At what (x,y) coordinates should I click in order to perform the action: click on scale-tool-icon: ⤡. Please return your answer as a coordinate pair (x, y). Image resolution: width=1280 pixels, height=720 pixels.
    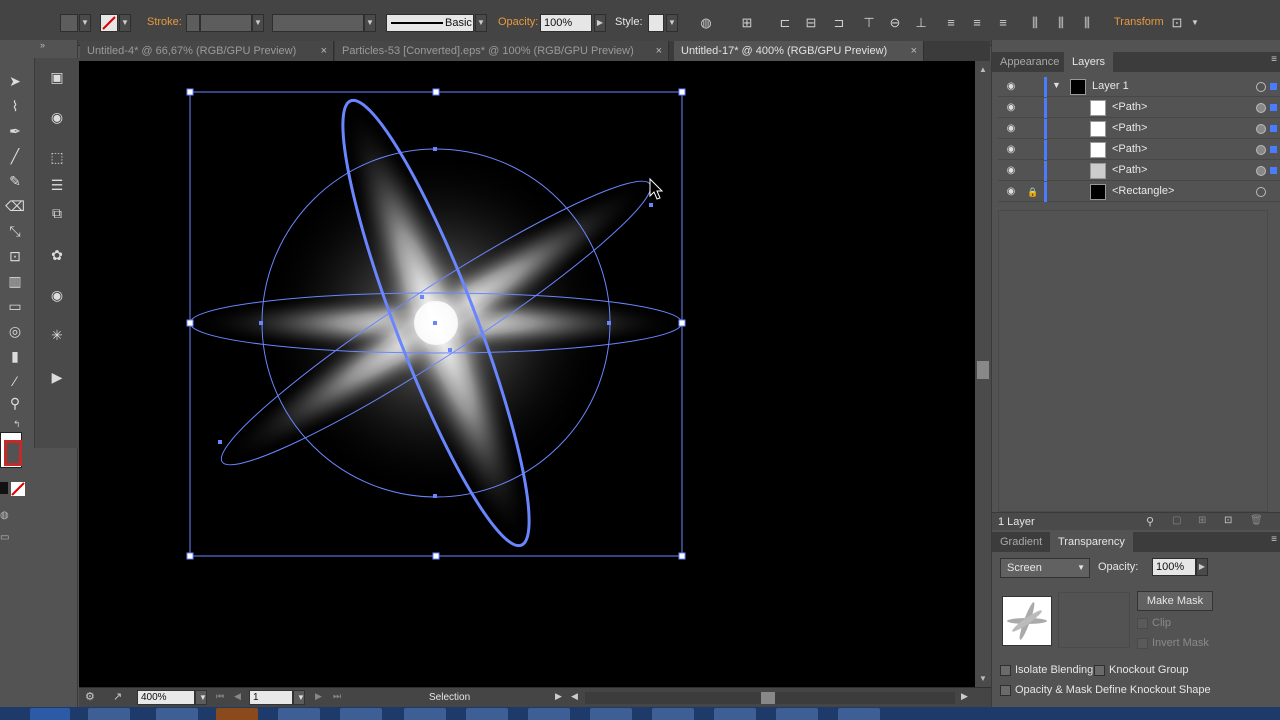
    Looking at the image, I should click on (15, 231).